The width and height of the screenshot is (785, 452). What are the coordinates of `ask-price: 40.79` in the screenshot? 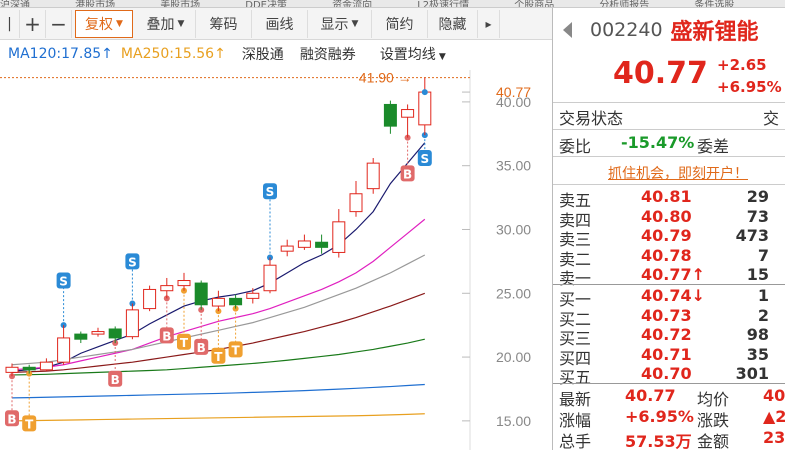 It's located at (666, 235).